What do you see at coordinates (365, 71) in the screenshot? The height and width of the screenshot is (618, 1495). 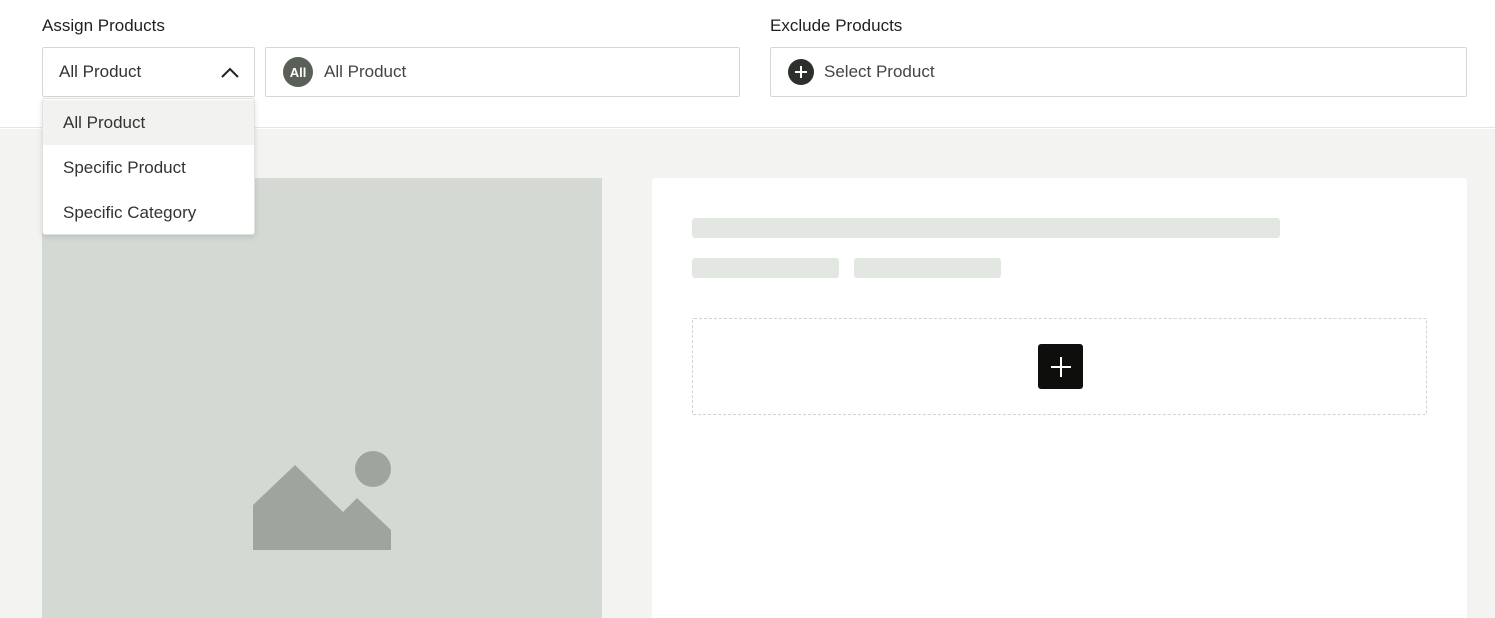 I see `assigned-products-tag-text: All Product` at bounding box center [365, 71].